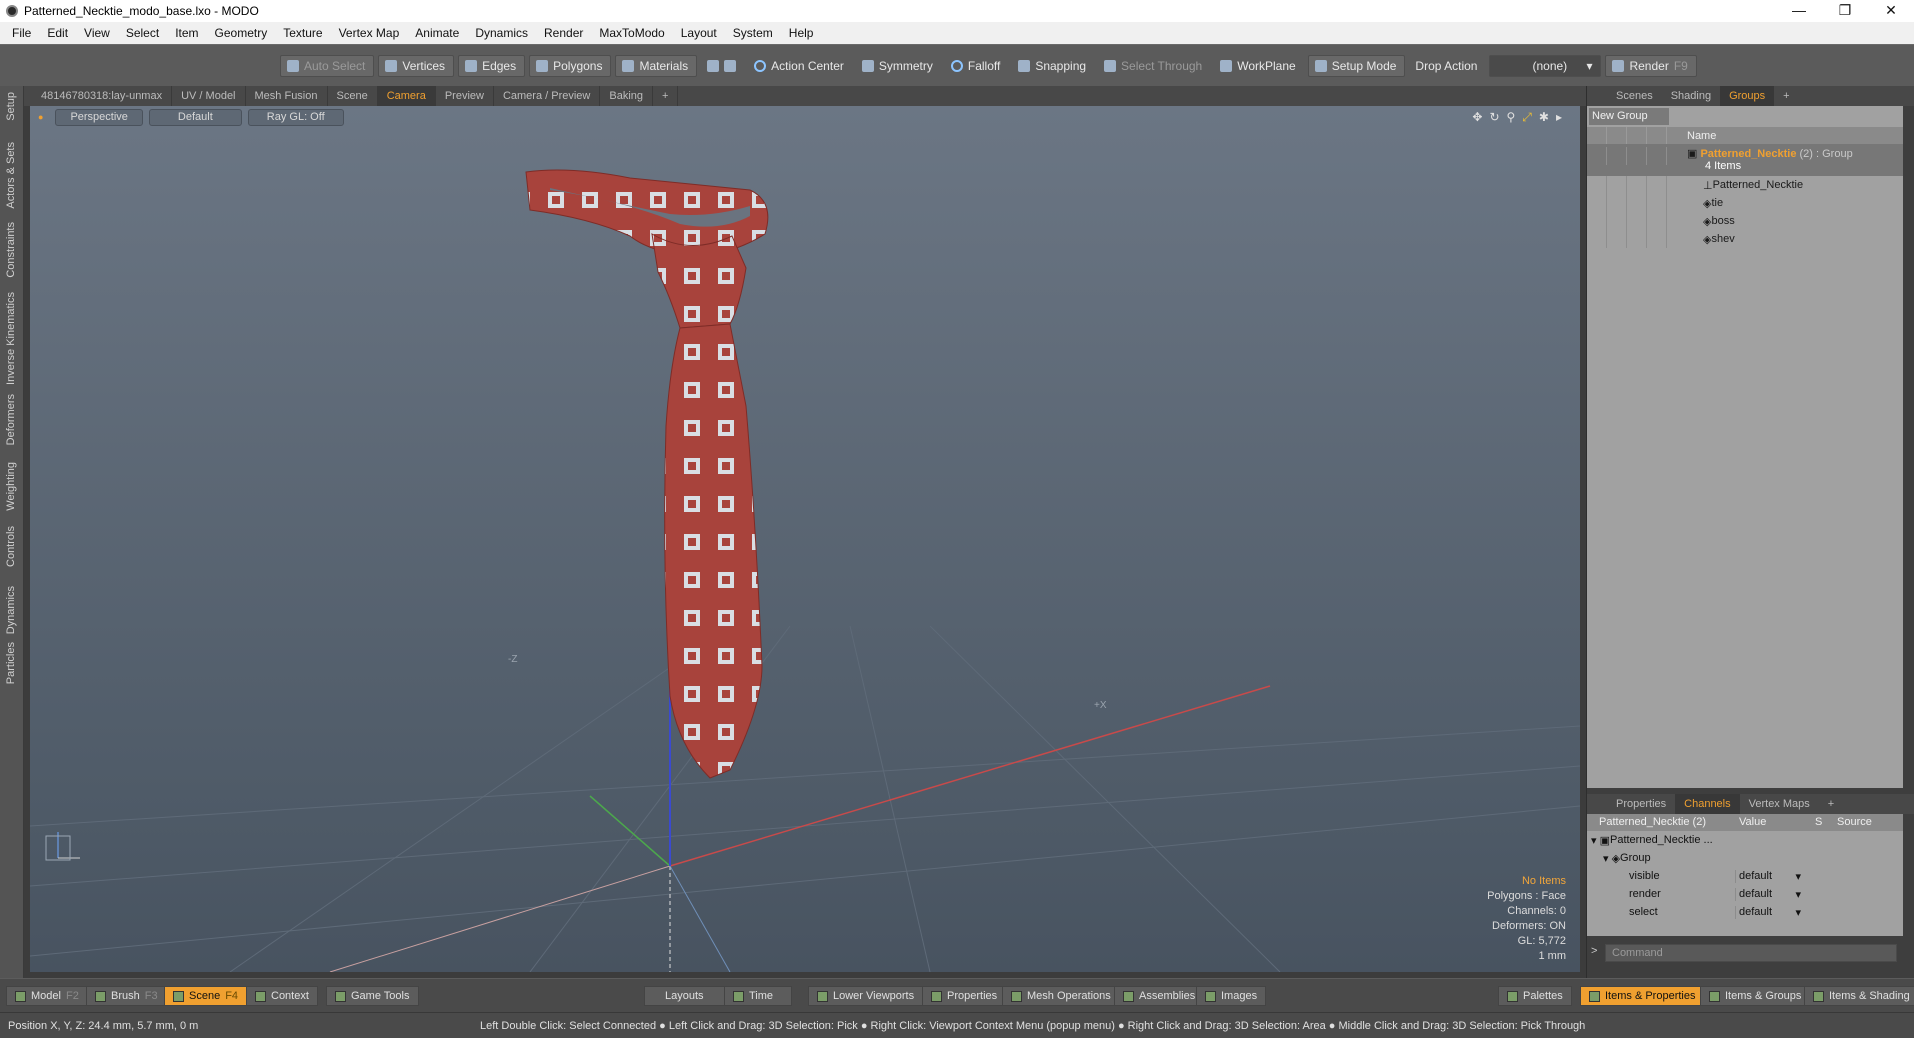  Describe the element at coordinates (1597, 135) in the screenshot. I see `visibility-col-icon` at that location.